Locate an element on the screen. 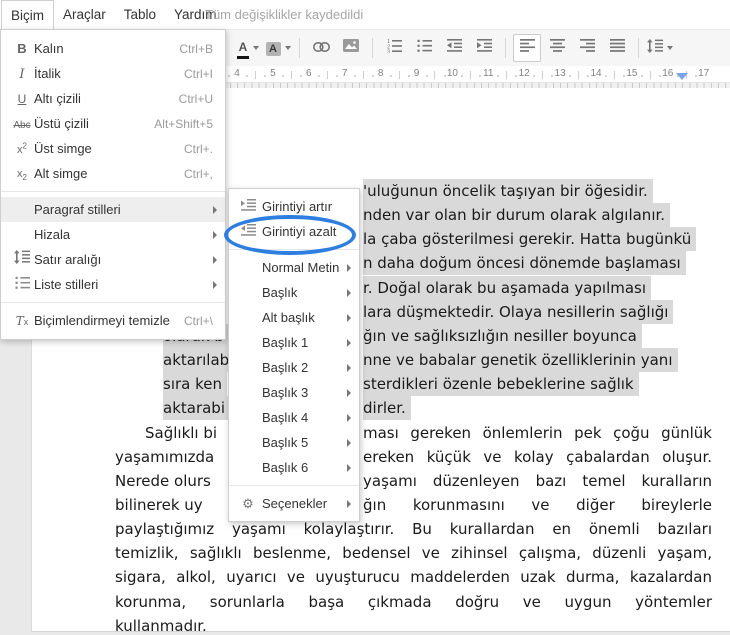  menu-item-paragraf-stilleri: Paragraf stilleri is located at coordinates (113, 209).